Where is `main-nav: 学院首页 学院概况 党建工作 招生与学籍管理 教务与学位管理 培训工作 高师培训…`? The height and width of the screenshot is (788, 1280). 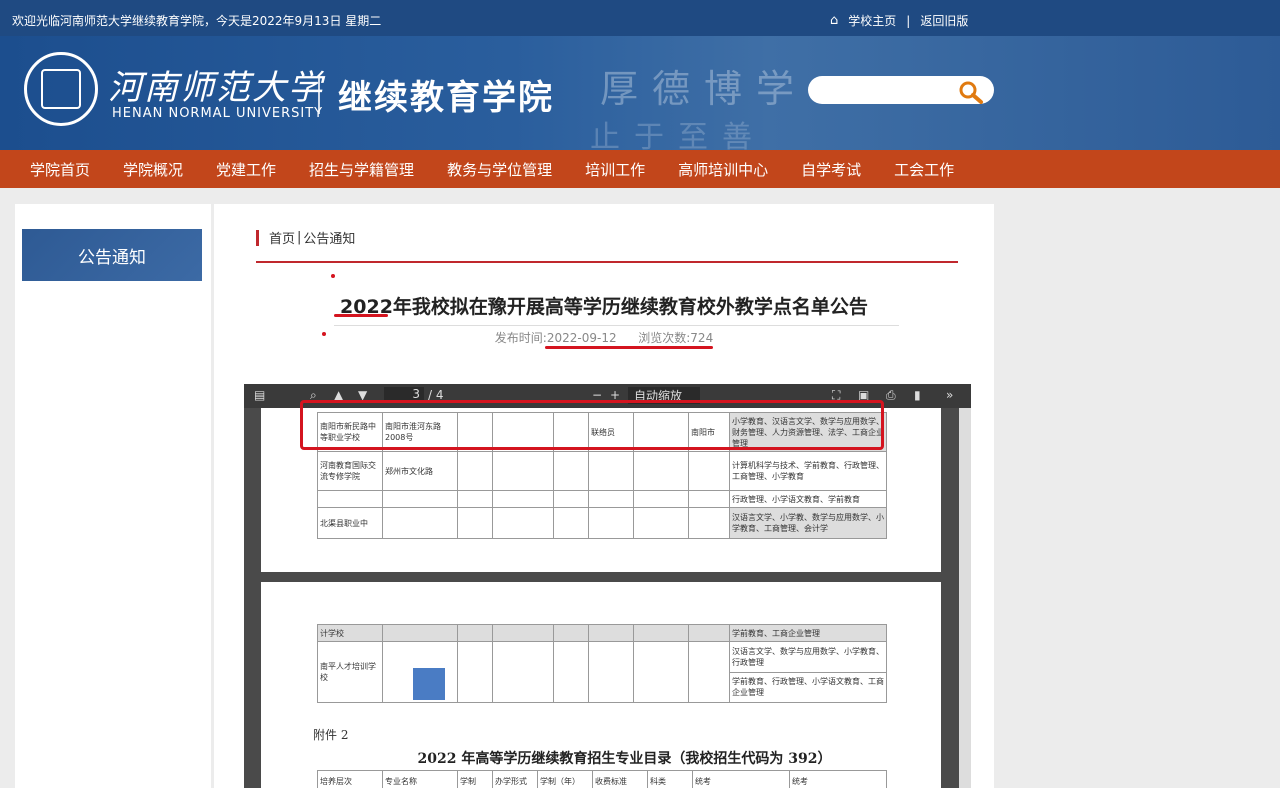
main-nav: 学院首页 学院概况 党建工作 招生与学籍管理 教务与学位管理 培训工作 高师培训… is located at coordinates (640, 169).